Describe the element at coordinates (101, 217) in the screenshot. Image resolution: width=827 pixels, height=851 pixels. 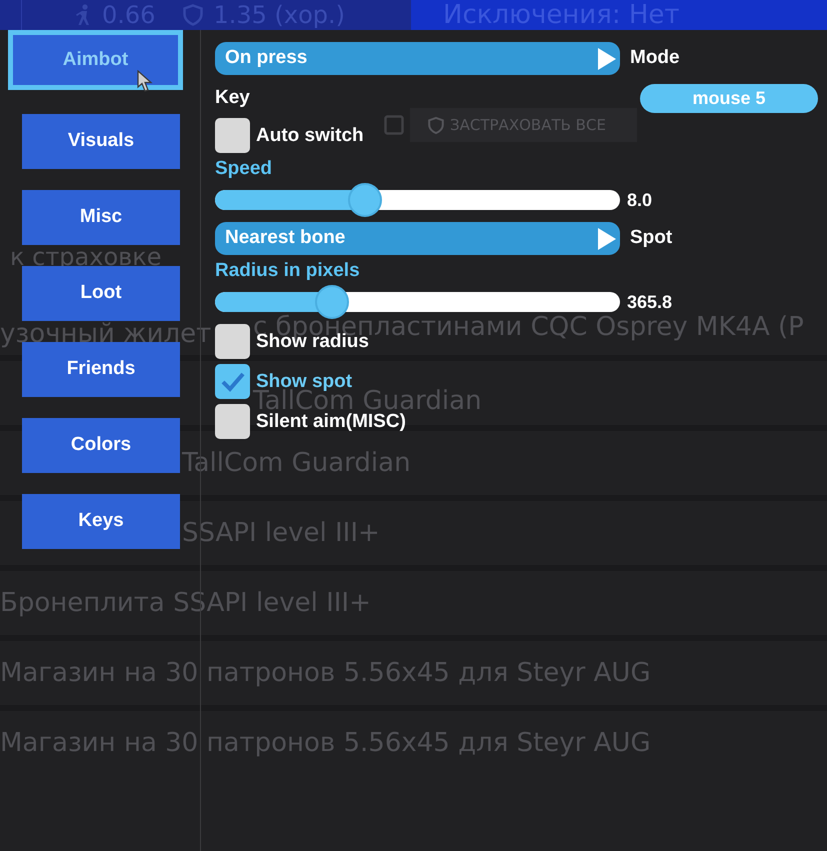
I see `tab-button: Misc` at that location.